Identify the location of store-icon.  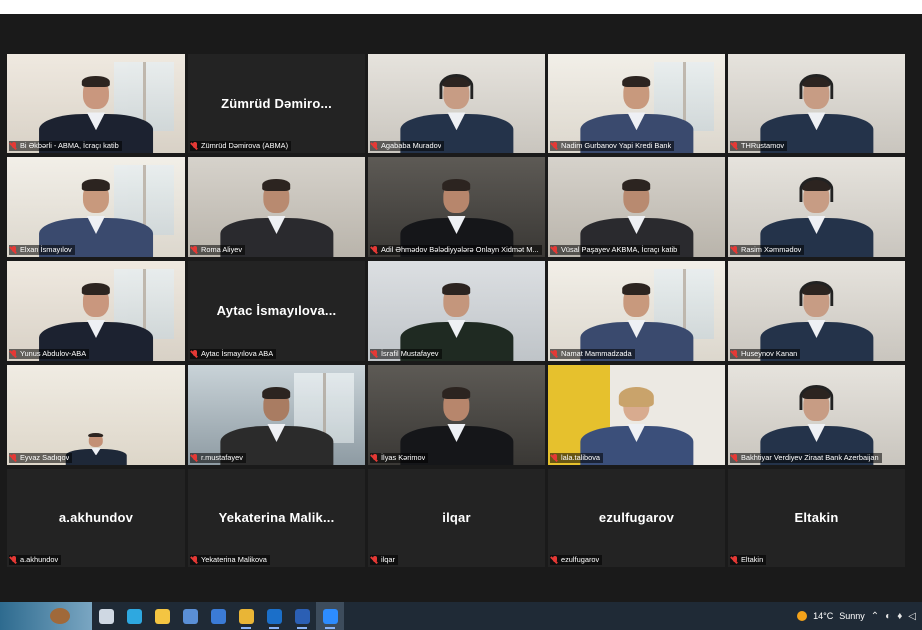
(190, 616).